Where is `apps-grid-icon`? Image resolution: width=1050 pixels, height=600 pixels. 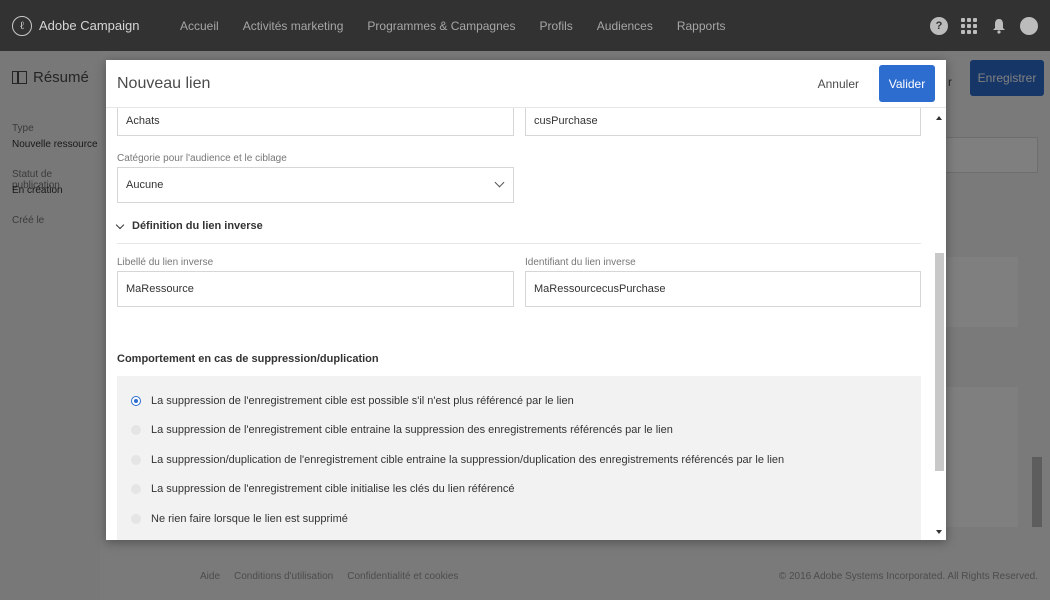 apps-grid-icon is located at coordinates (969, 26).